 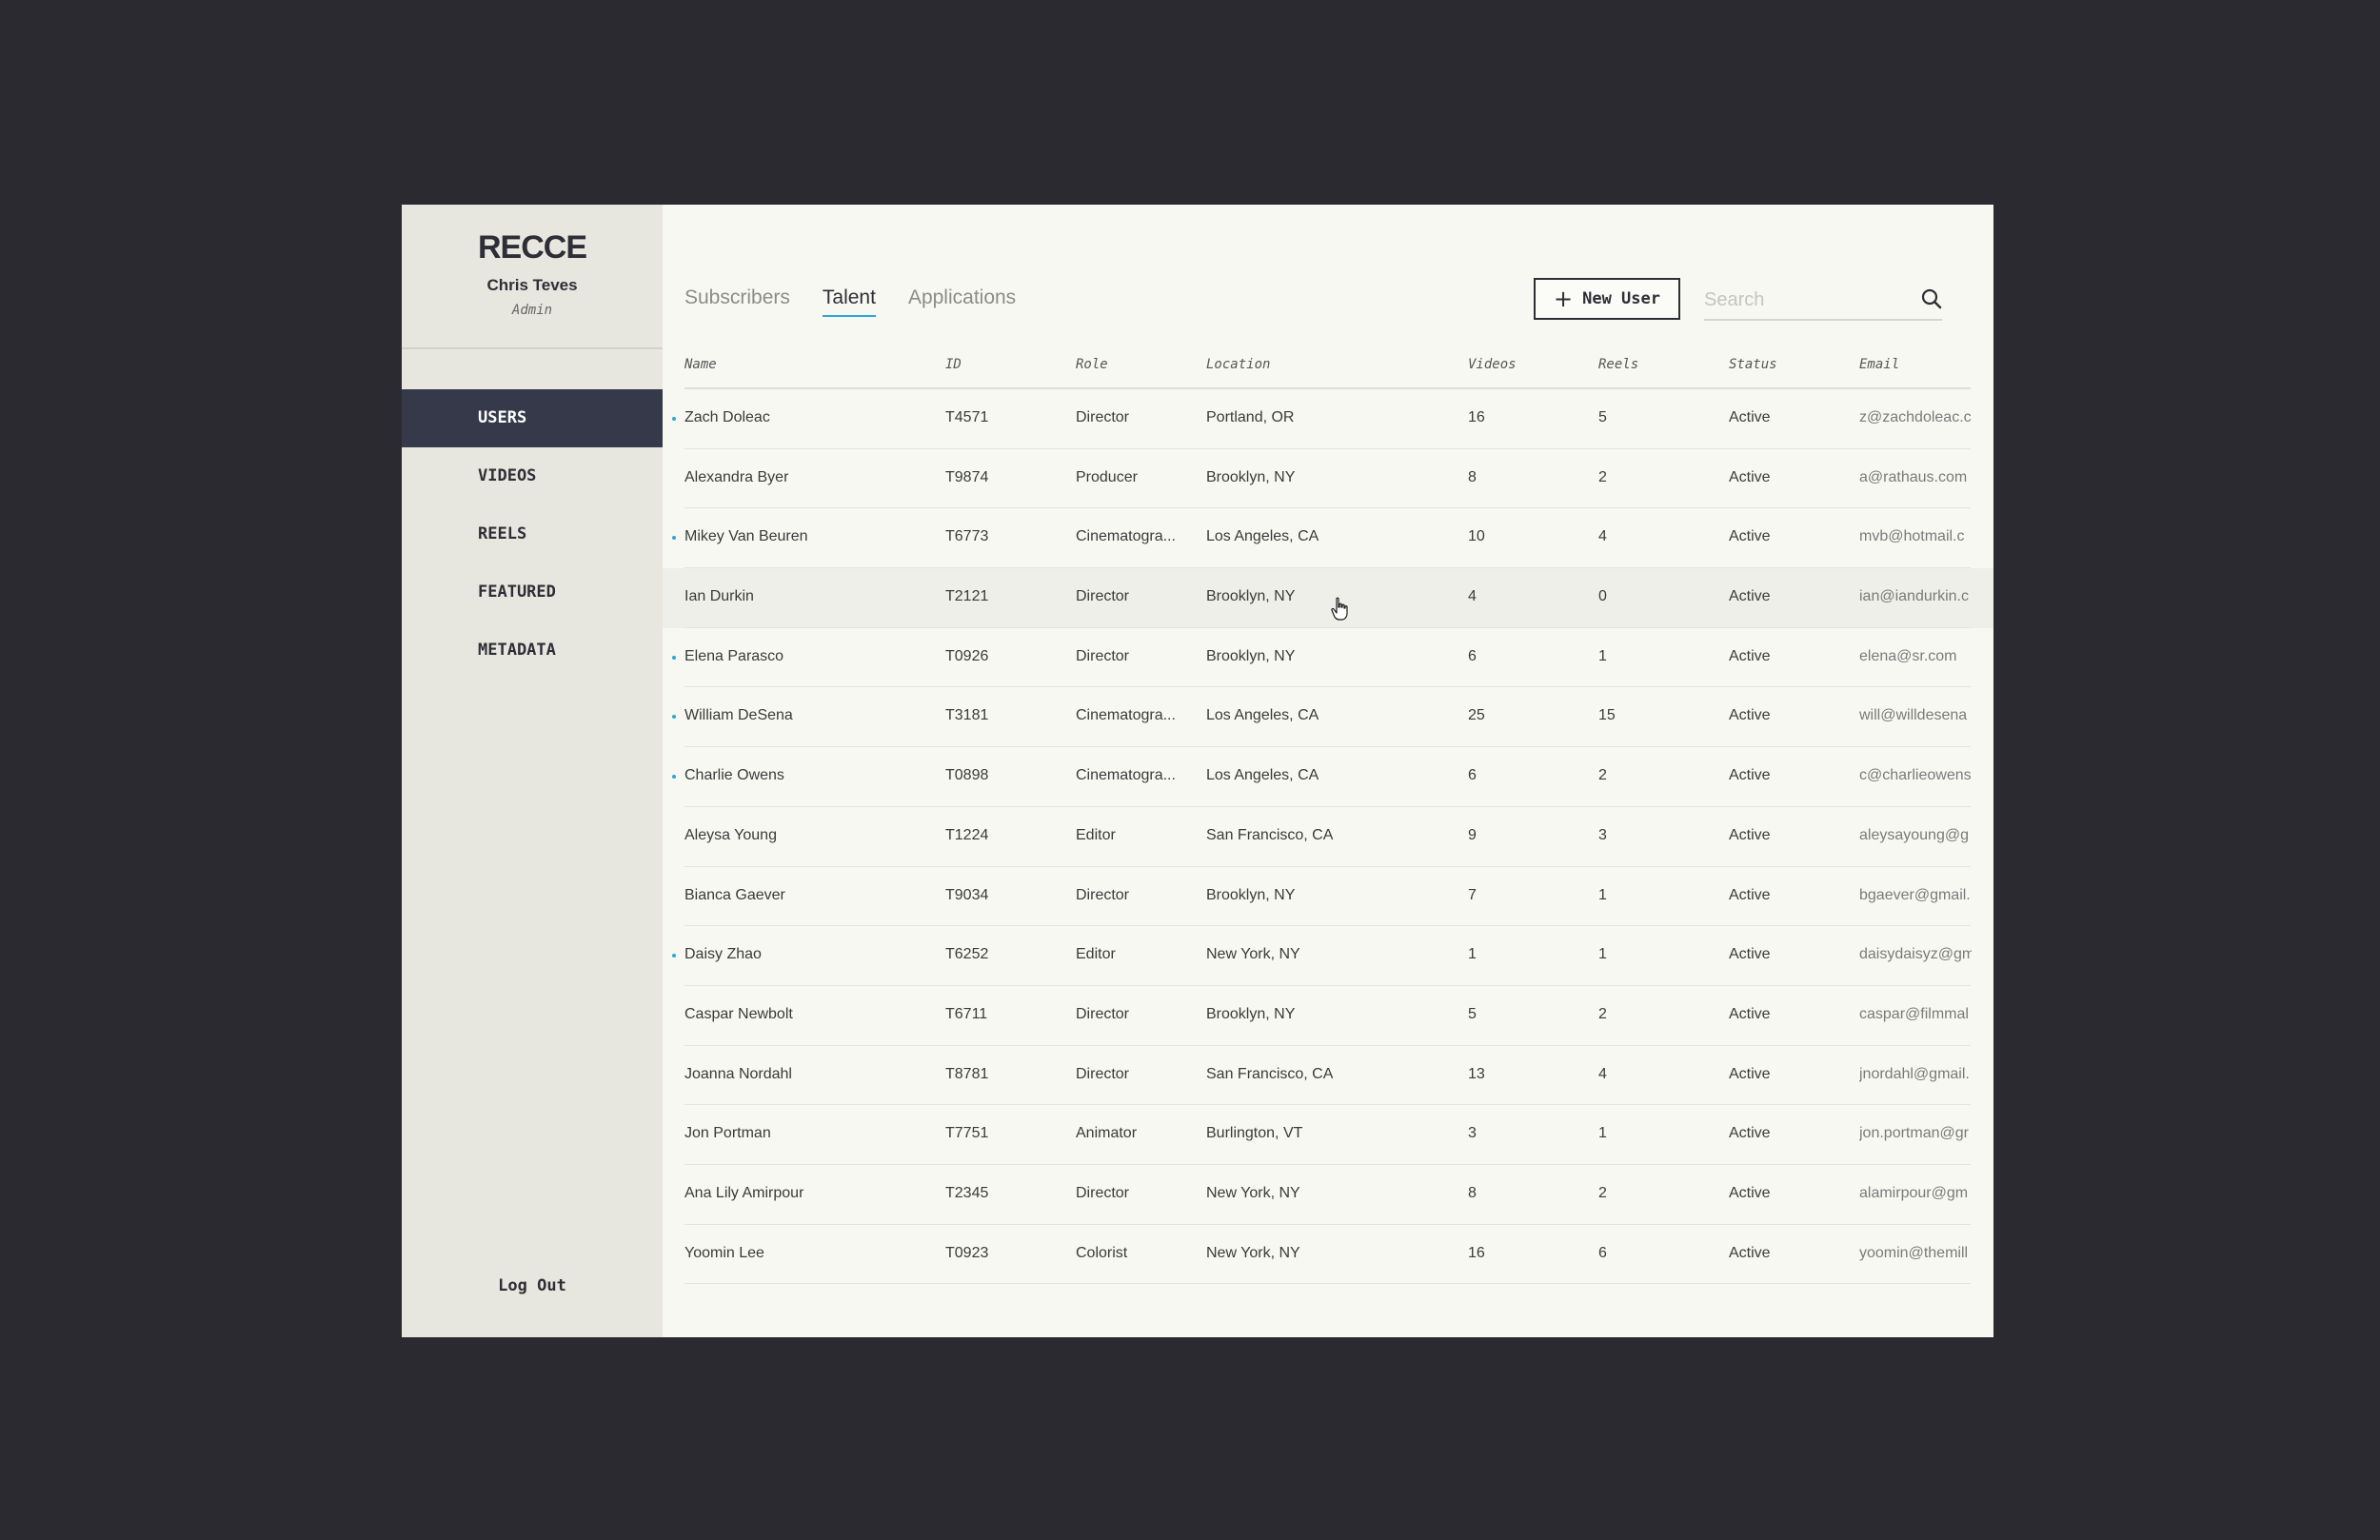 I want to click on sidebar-item-reels: REELS, so click(x=532, y=534).